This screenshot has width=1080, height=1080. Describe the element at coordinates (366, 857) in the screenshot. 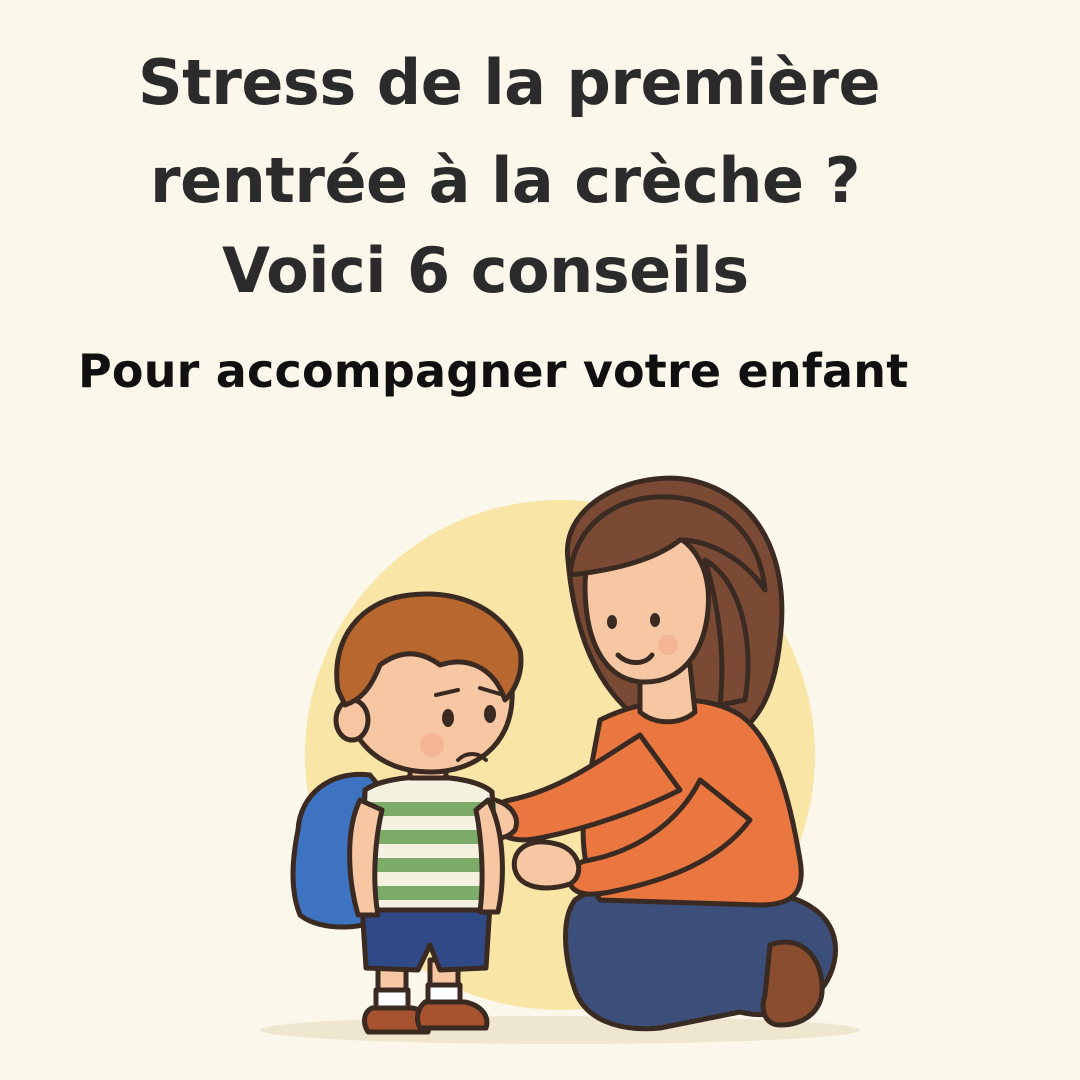

I see `child-arm-left` at that location.